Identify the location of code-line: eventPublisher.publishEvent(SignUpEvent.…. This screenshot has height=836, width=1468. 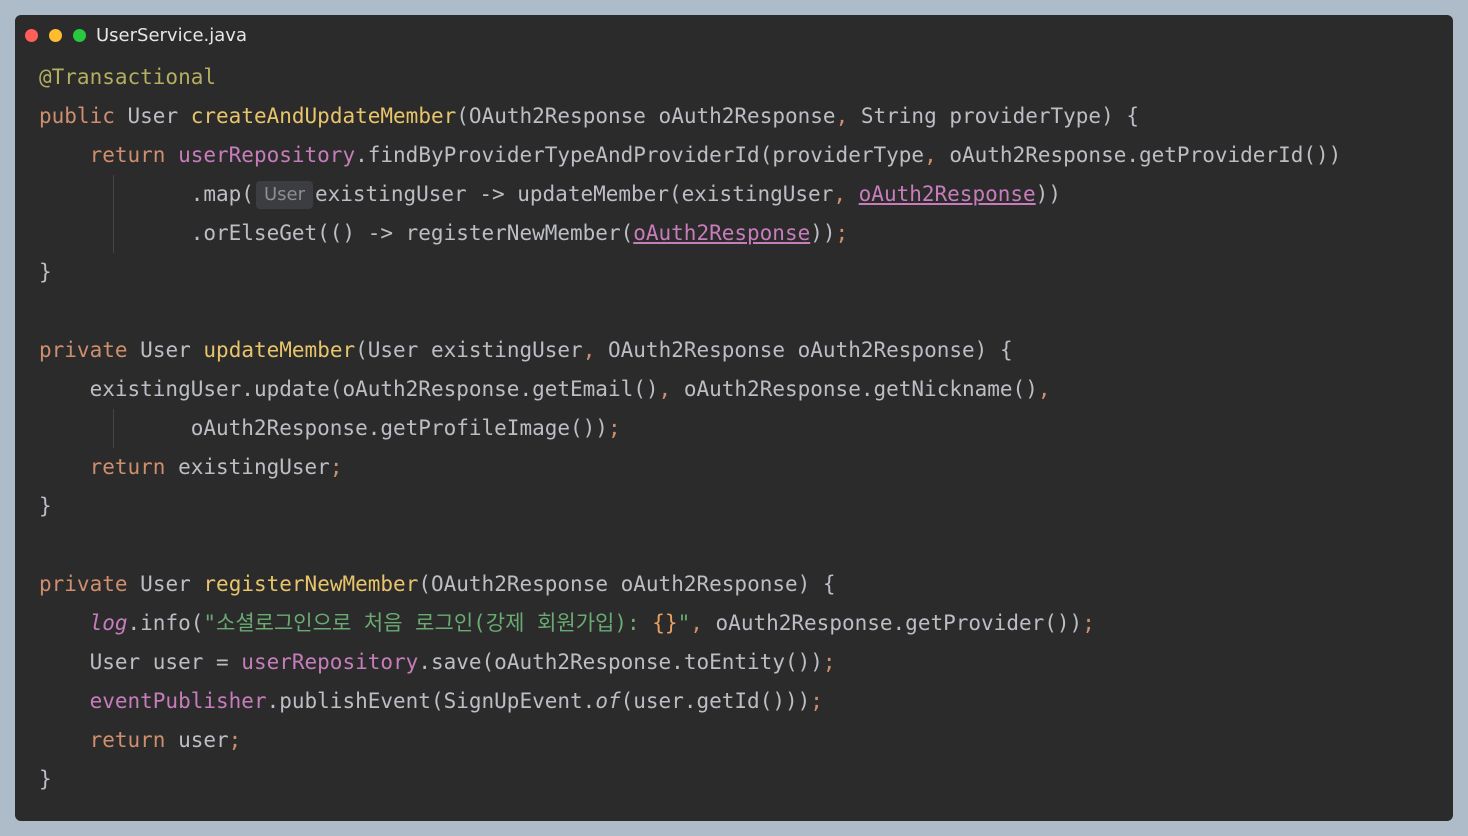
(746, 701).